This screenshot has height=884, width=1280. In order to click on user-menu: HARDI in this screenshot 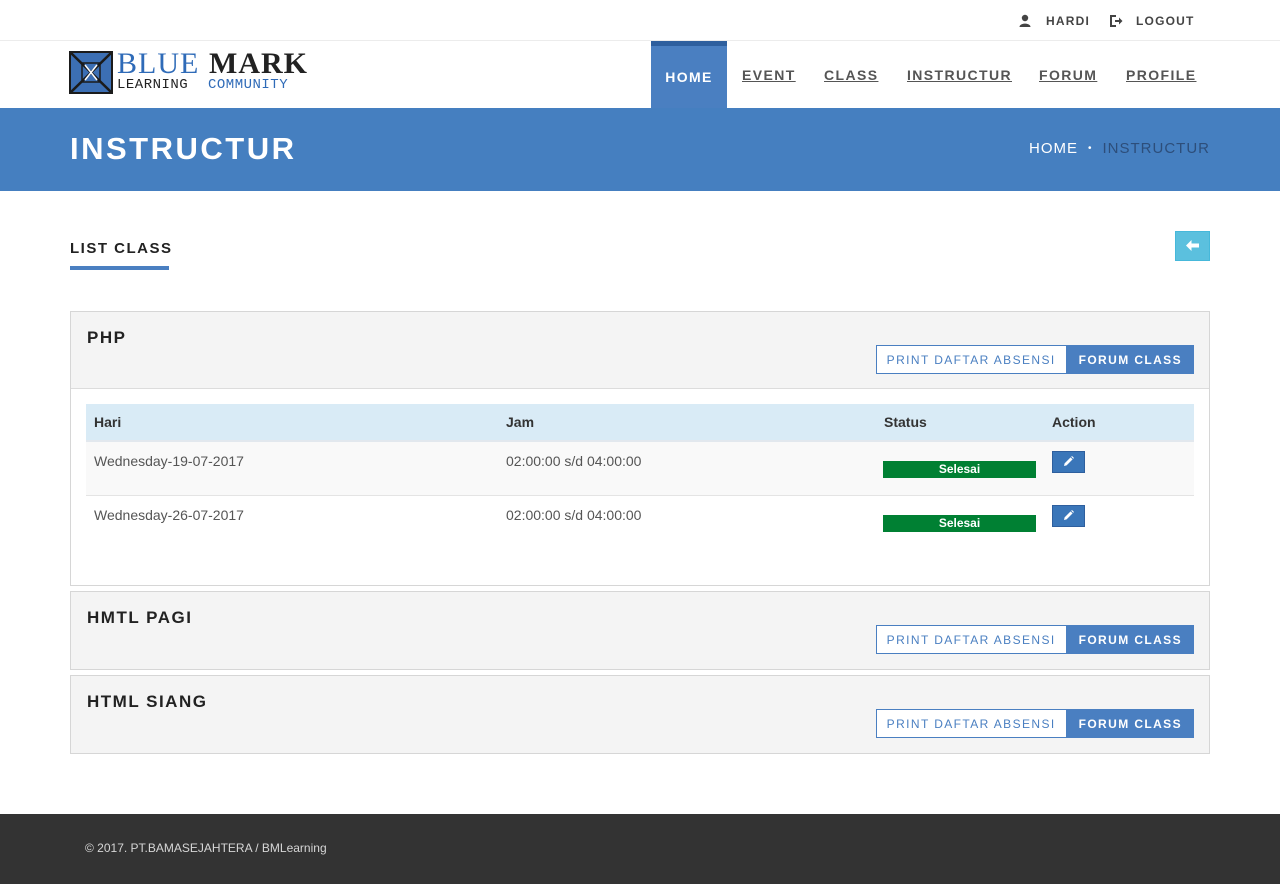, I will do `click(1054, 21)`.